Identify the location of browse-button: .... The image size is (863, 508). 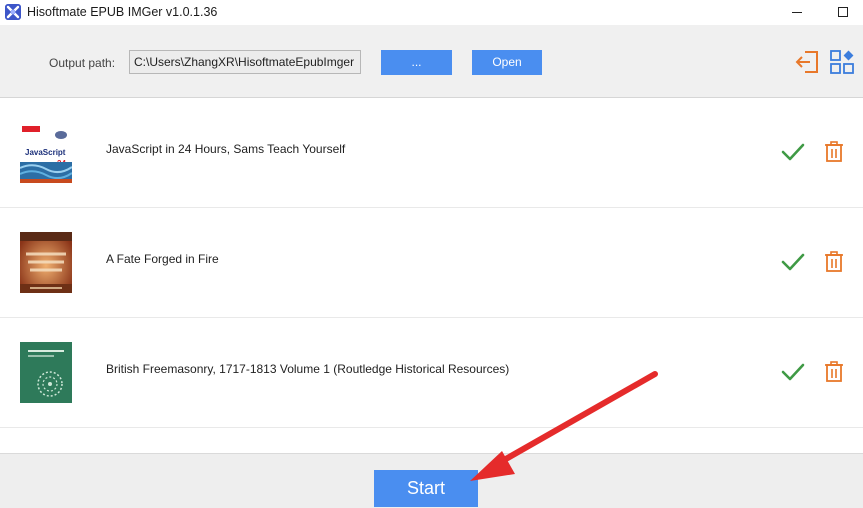
(416, 62).